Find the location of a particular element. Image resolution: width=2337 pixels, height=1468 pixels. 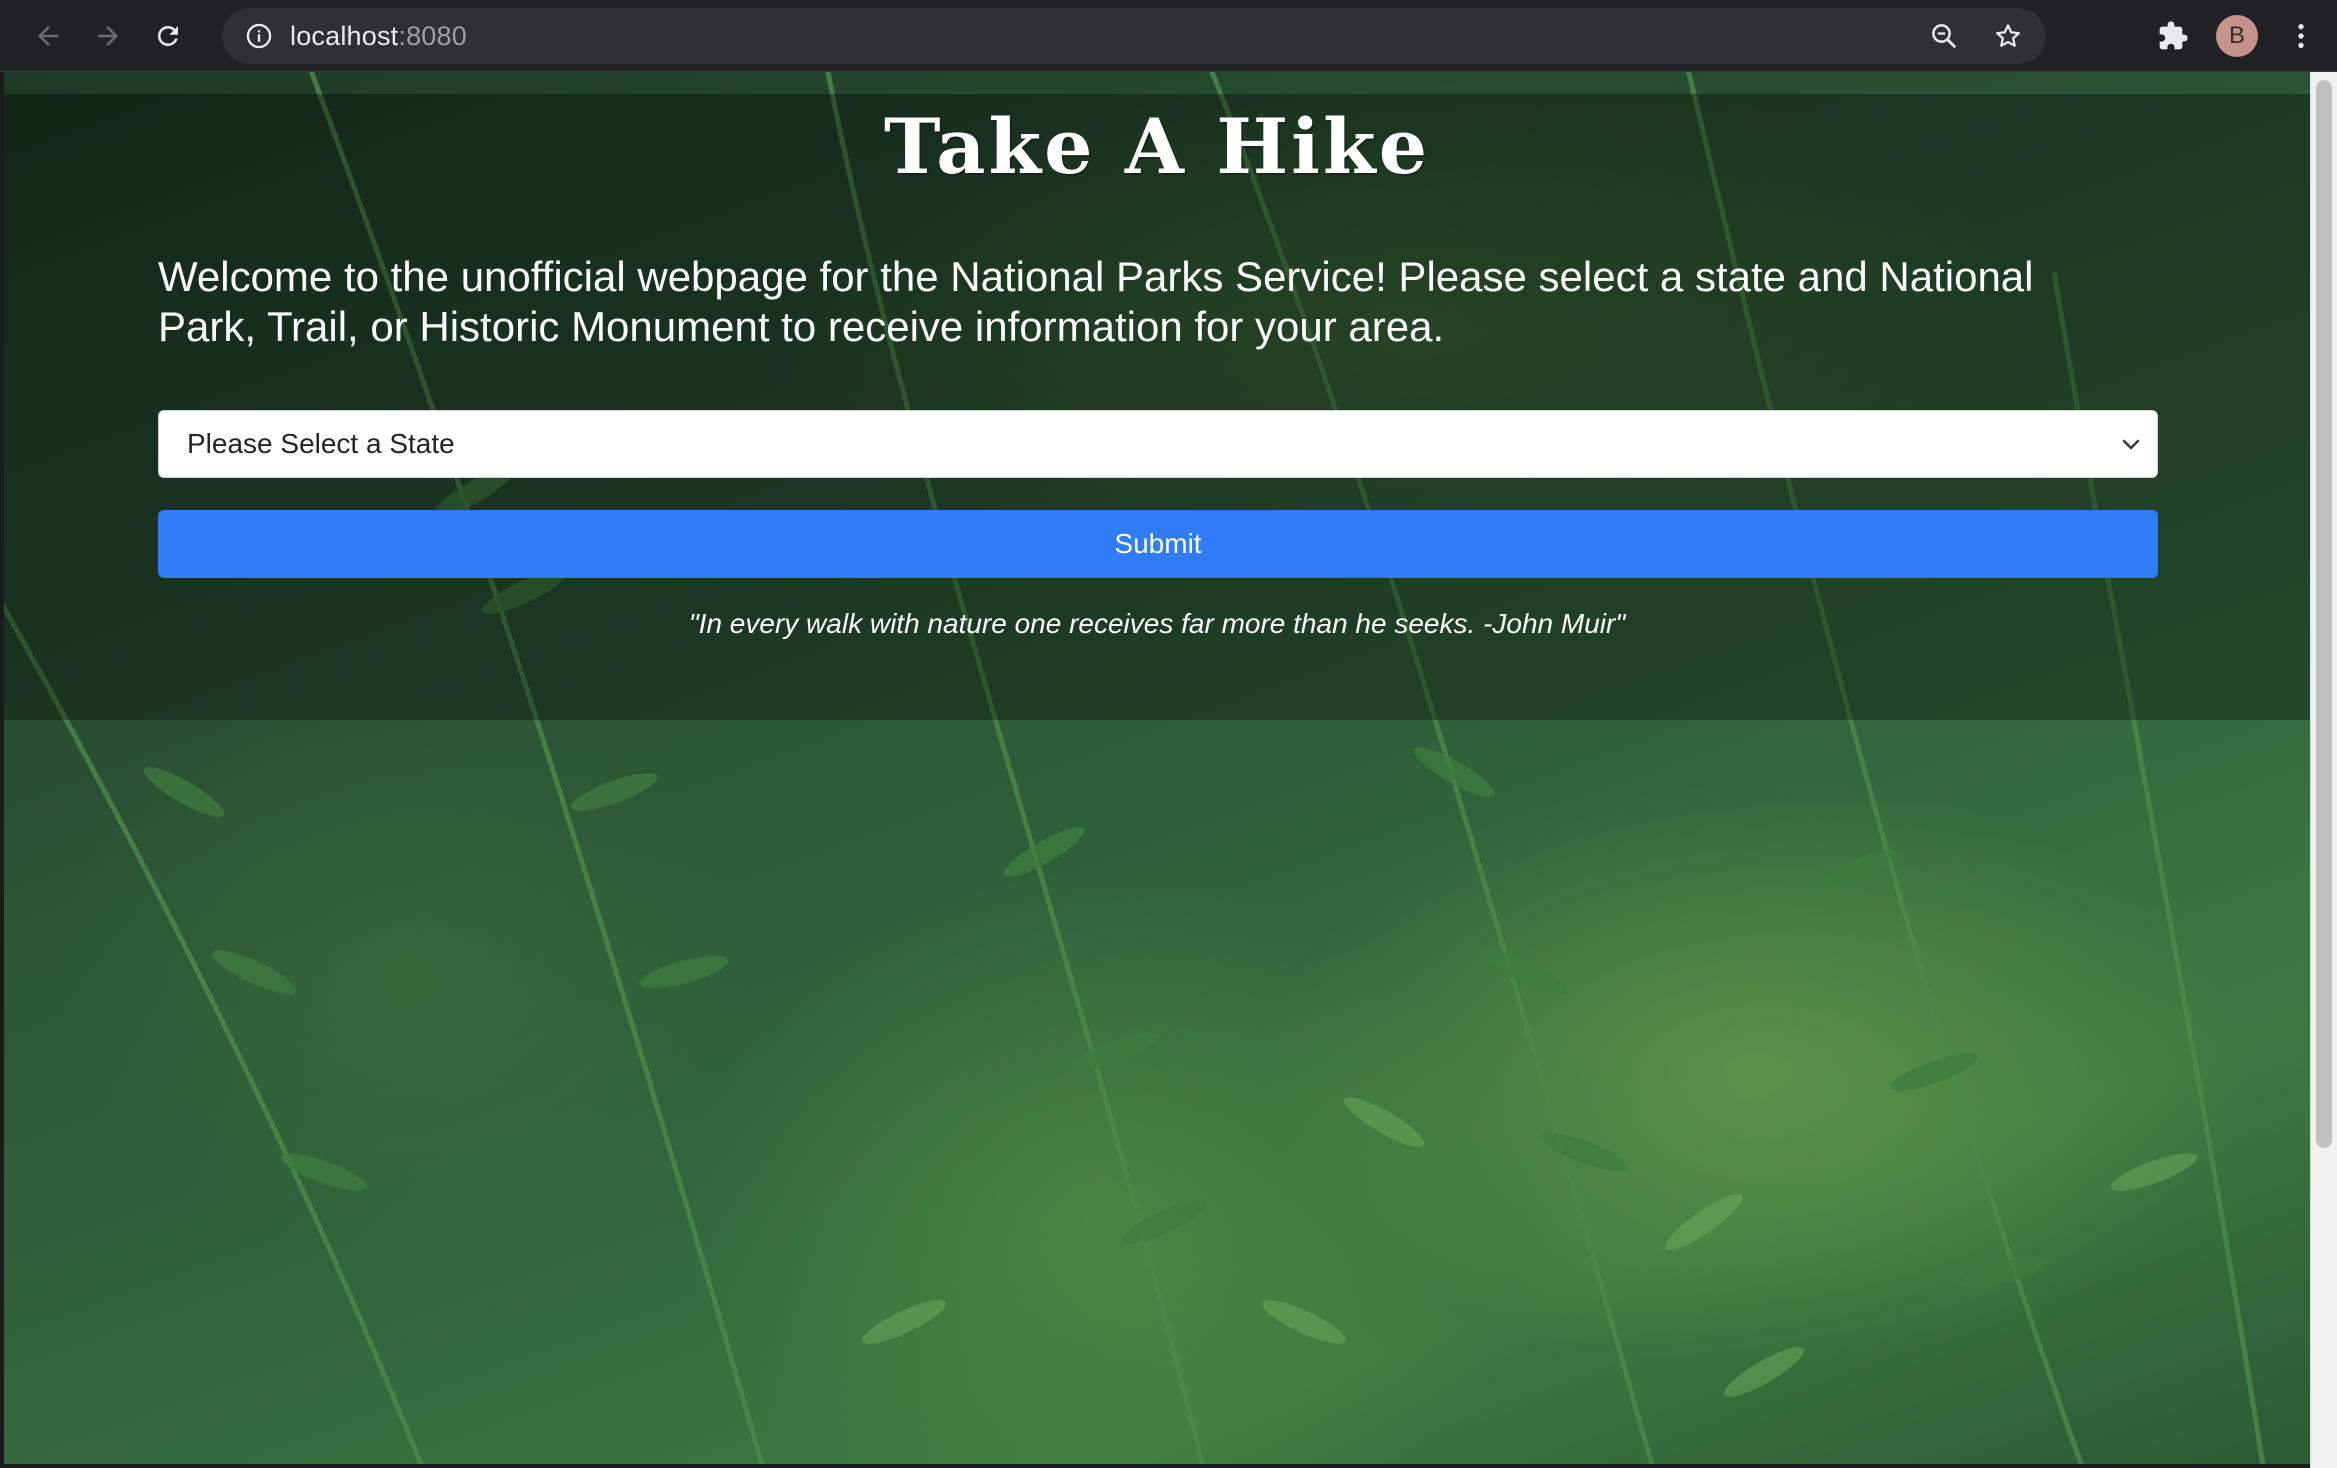

state-select-value: Please Select a State is located at coordinates (321, 443).